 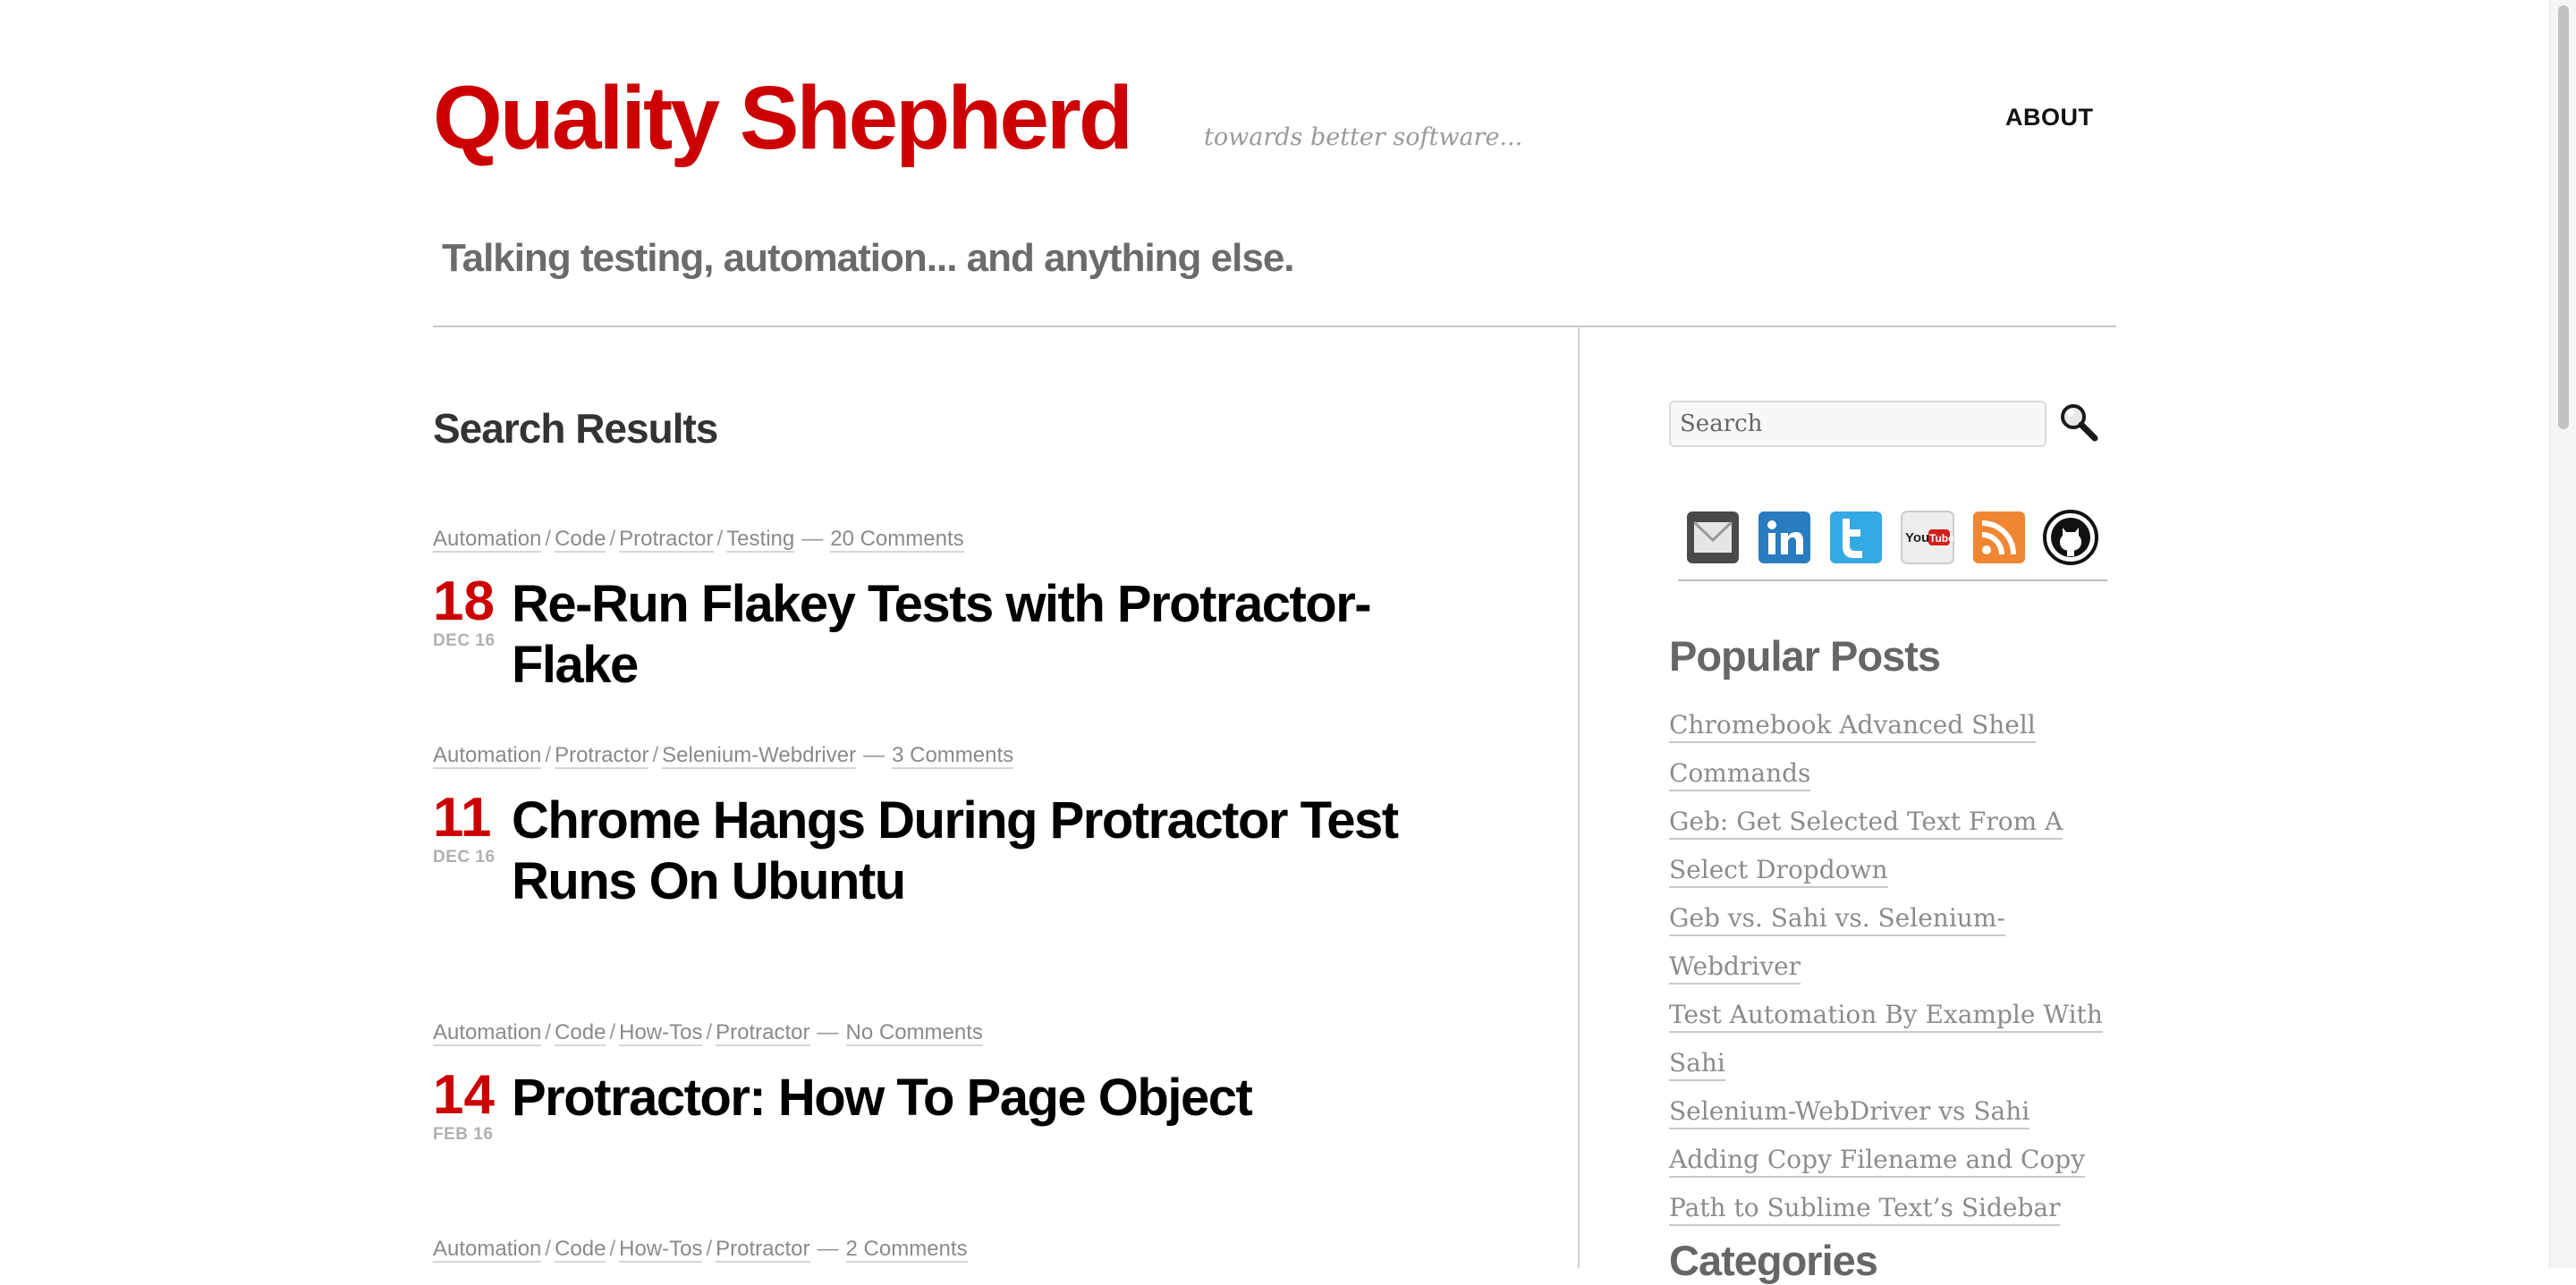 What do you see at coordinates (897, 540) in the screenshot?
I see `comments-link: 20 Comments` at bounding box center [897, 540].